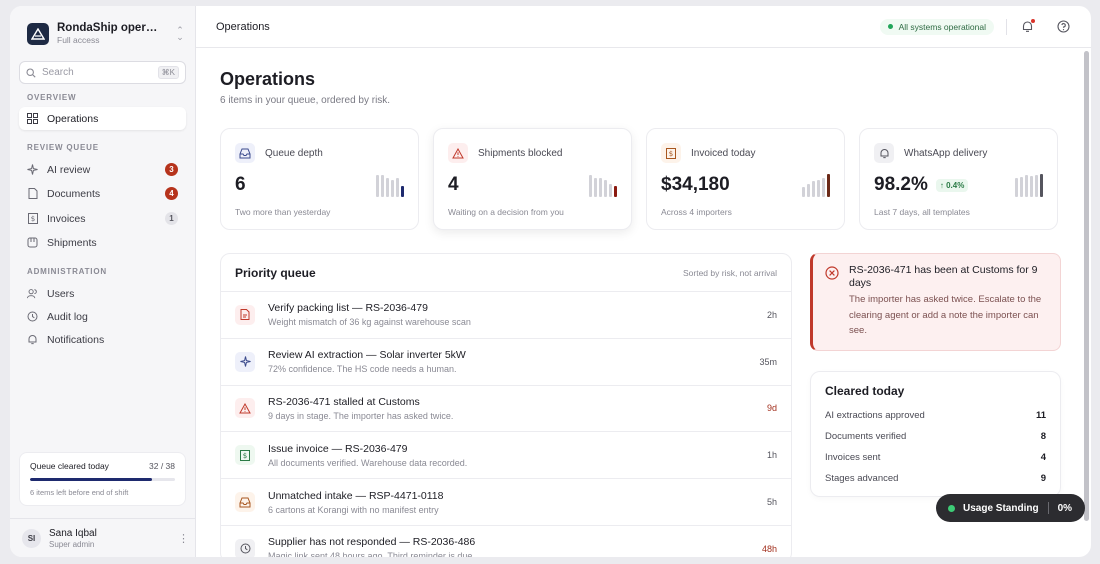  I want to click on stat-card-queue-depth: Queue depth 6 Two more than yesterday, so click(319, 179).